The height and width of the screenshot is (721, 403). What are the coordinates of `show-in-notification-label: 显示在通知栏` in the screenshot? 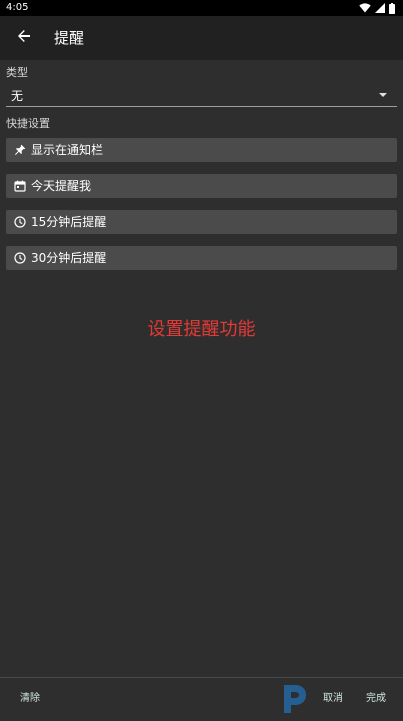 It's located at (67, 150).